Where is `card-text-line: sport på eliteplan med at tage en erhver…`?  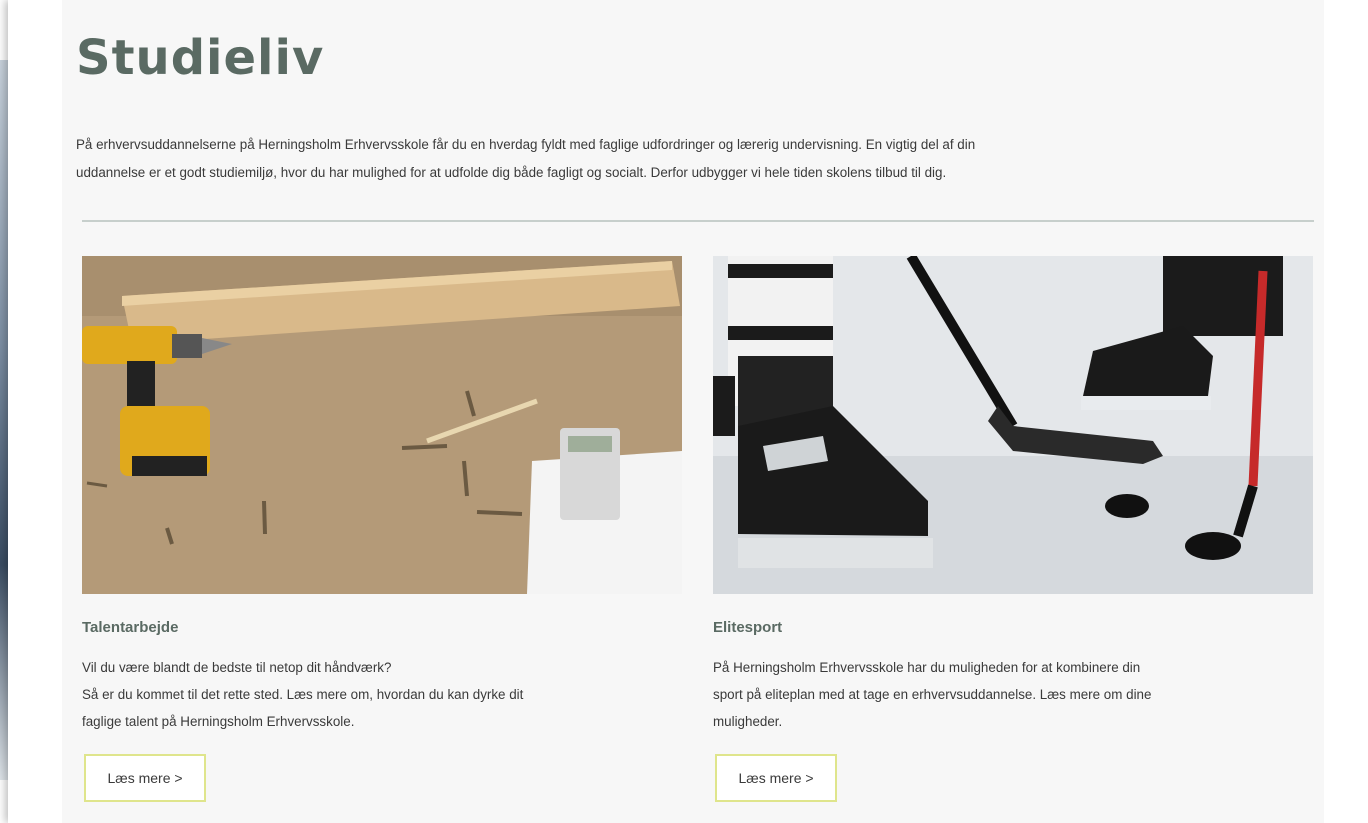 card-text-line: sport på eliteplan med at tage en erhver… is located at coordinates (932, 694).